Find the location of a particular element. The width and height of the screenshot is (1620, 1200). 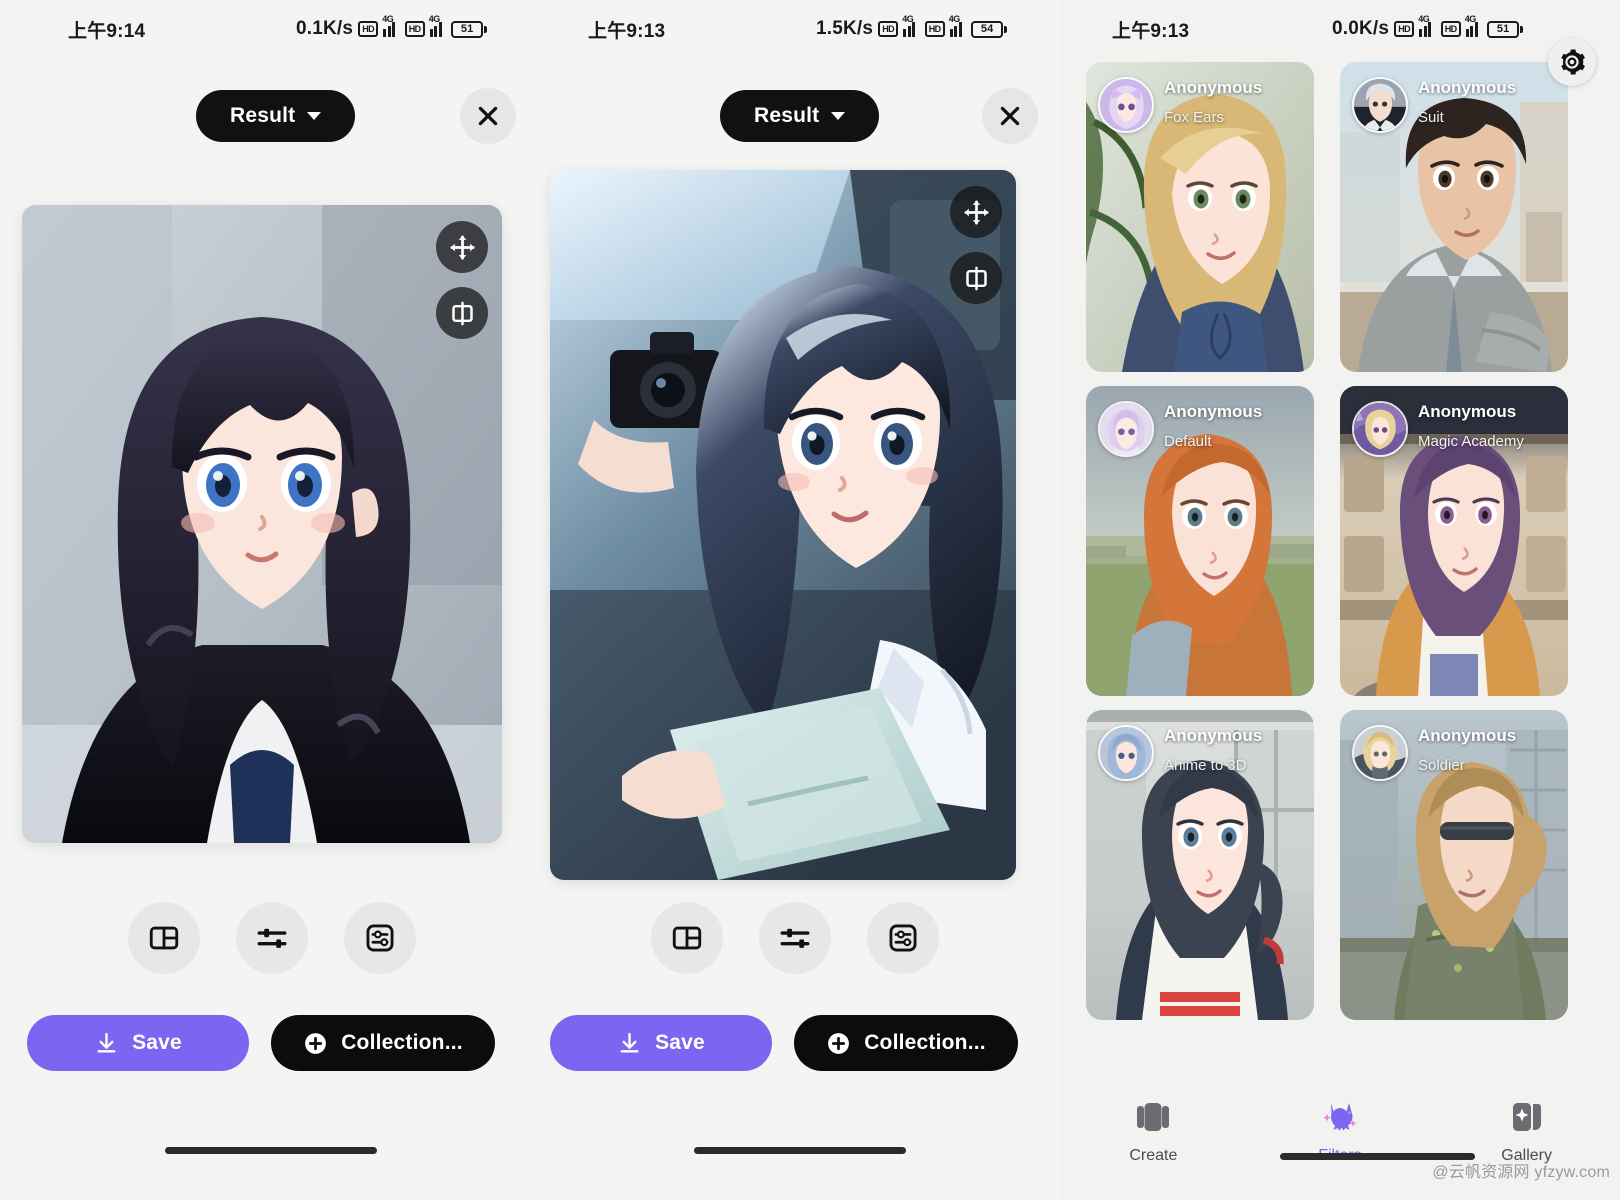

layout-button-b is located at coordinates (687, 938).